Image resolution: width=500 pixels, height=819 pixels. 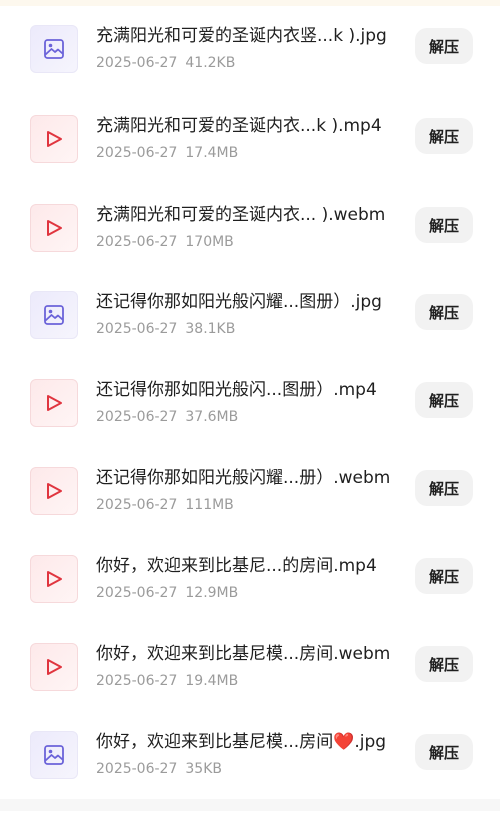 I want to click on file-meta: 2025-06-27 12.9MB, so click(x=167, y=593).